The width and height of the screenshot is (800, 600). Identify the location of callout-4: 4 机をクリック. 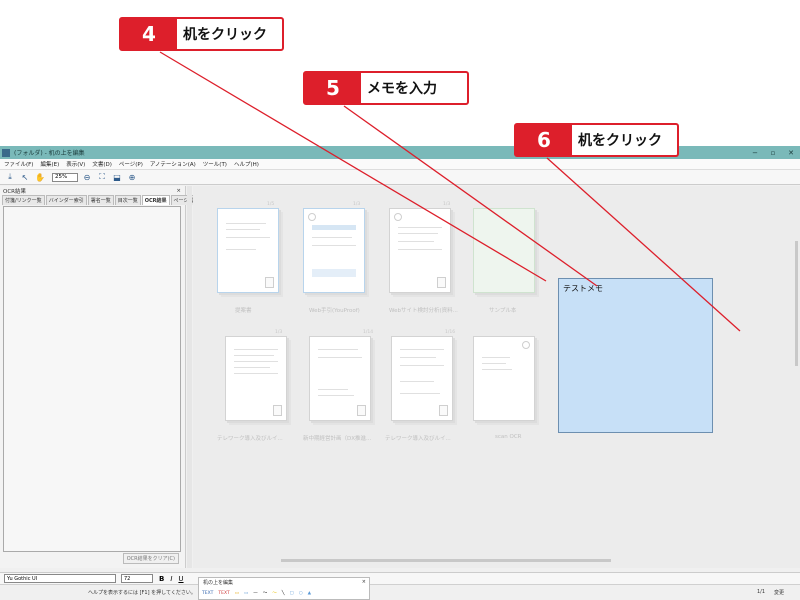
(201, 34).